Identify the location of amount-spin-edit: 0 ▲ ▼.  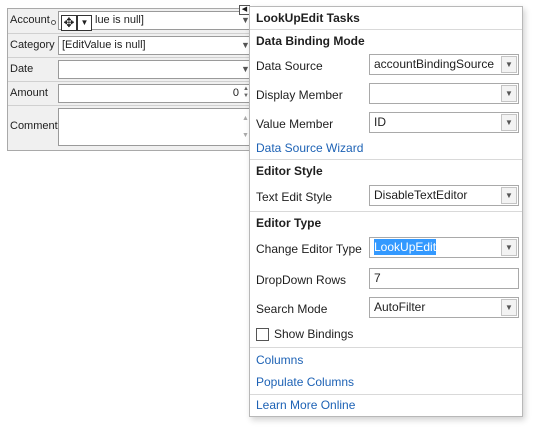
(155, 93).